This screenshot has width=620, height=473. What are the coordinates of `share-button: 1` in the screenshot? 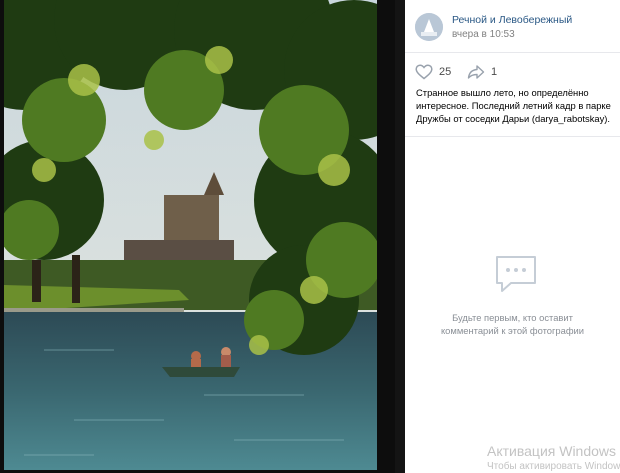 It's located at (482, 72).